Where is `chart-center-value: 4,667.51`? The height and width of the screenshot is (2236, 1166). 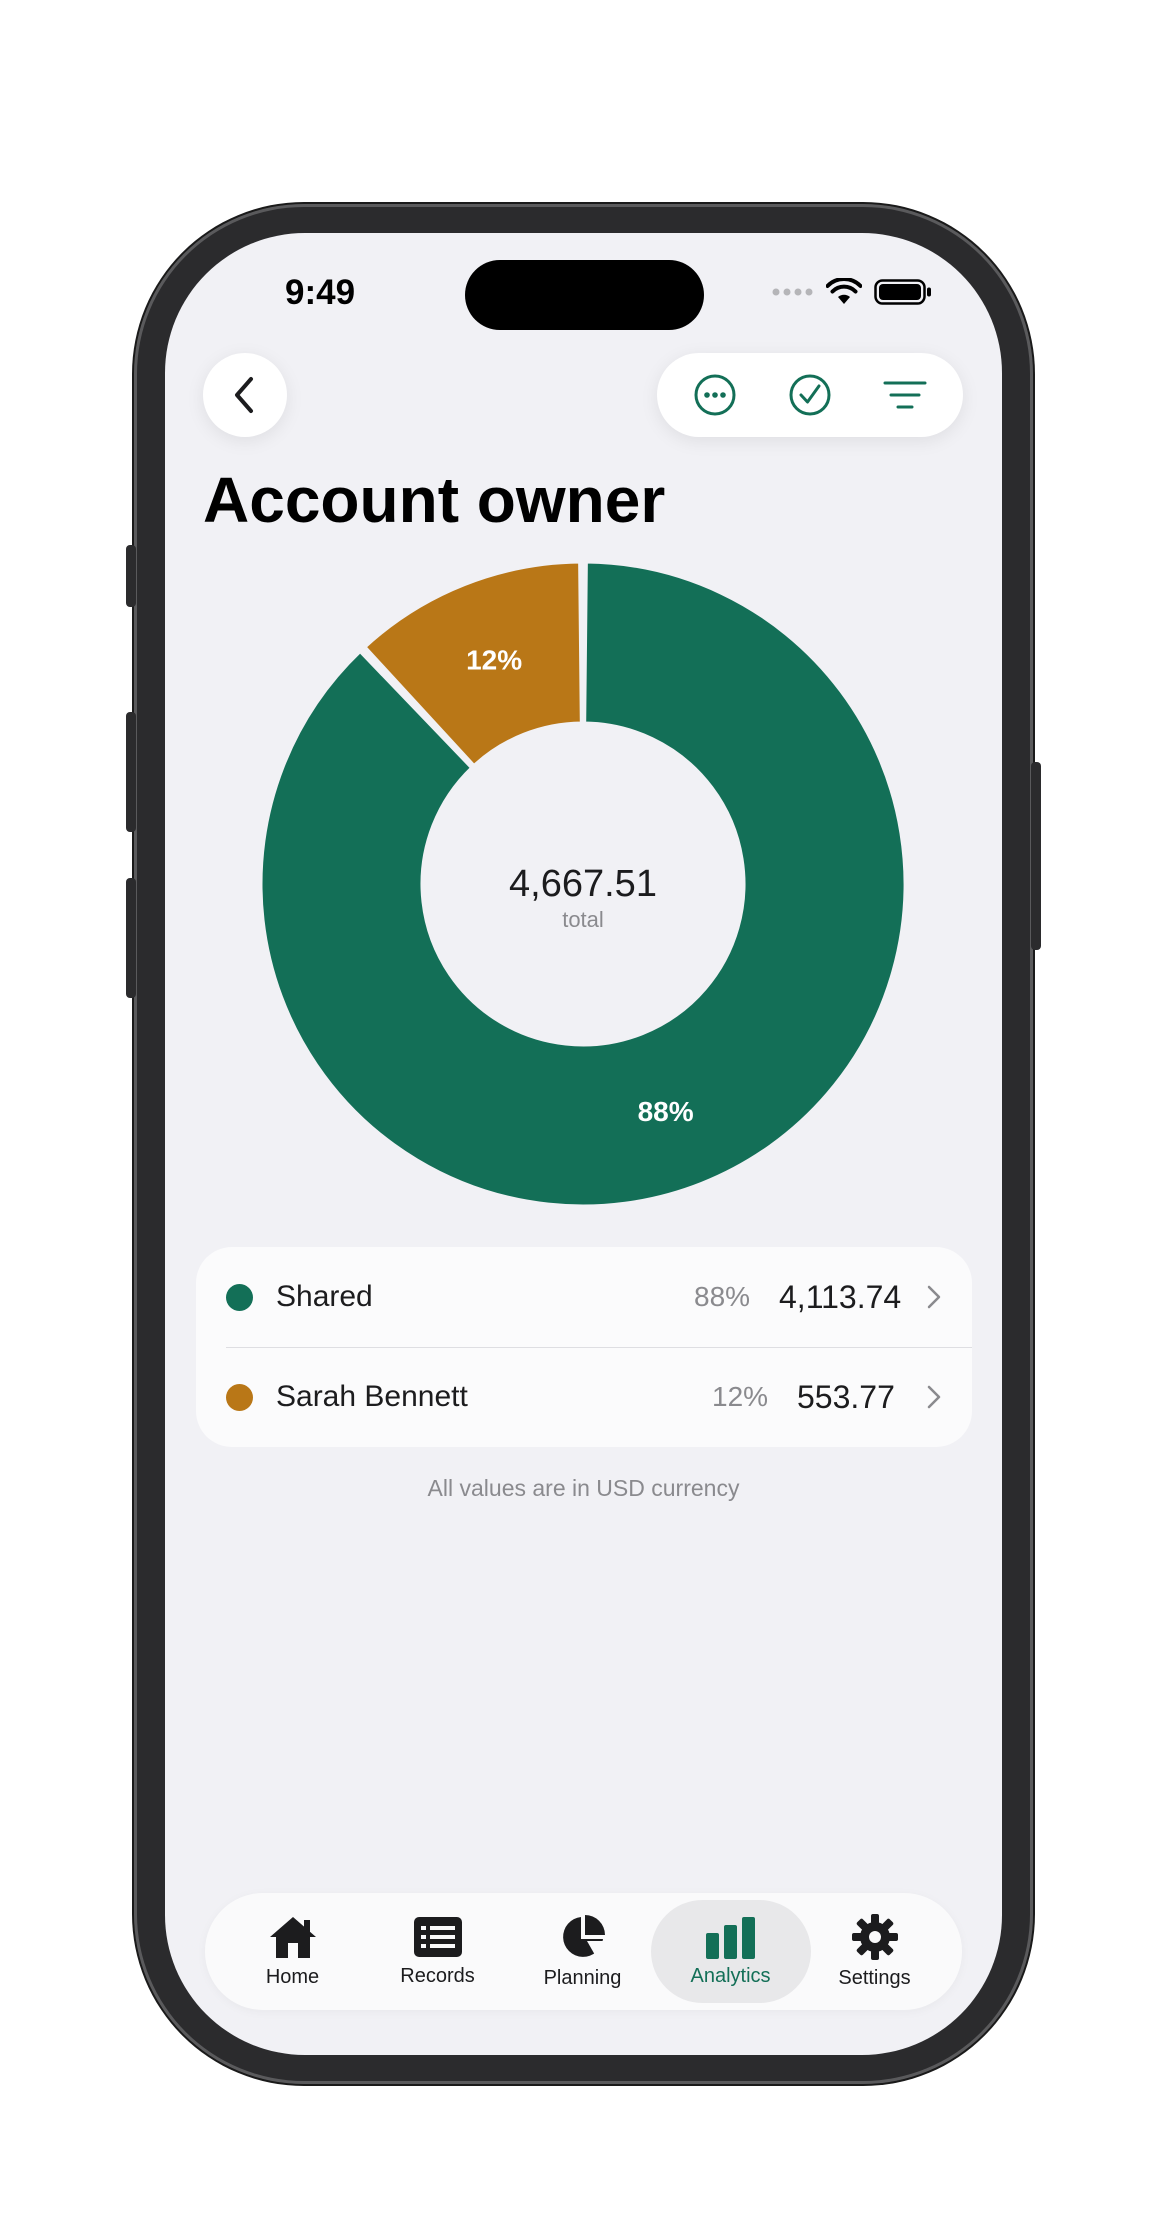
chart-center-value: 4,667.51 is located at coordinates (583, 884).